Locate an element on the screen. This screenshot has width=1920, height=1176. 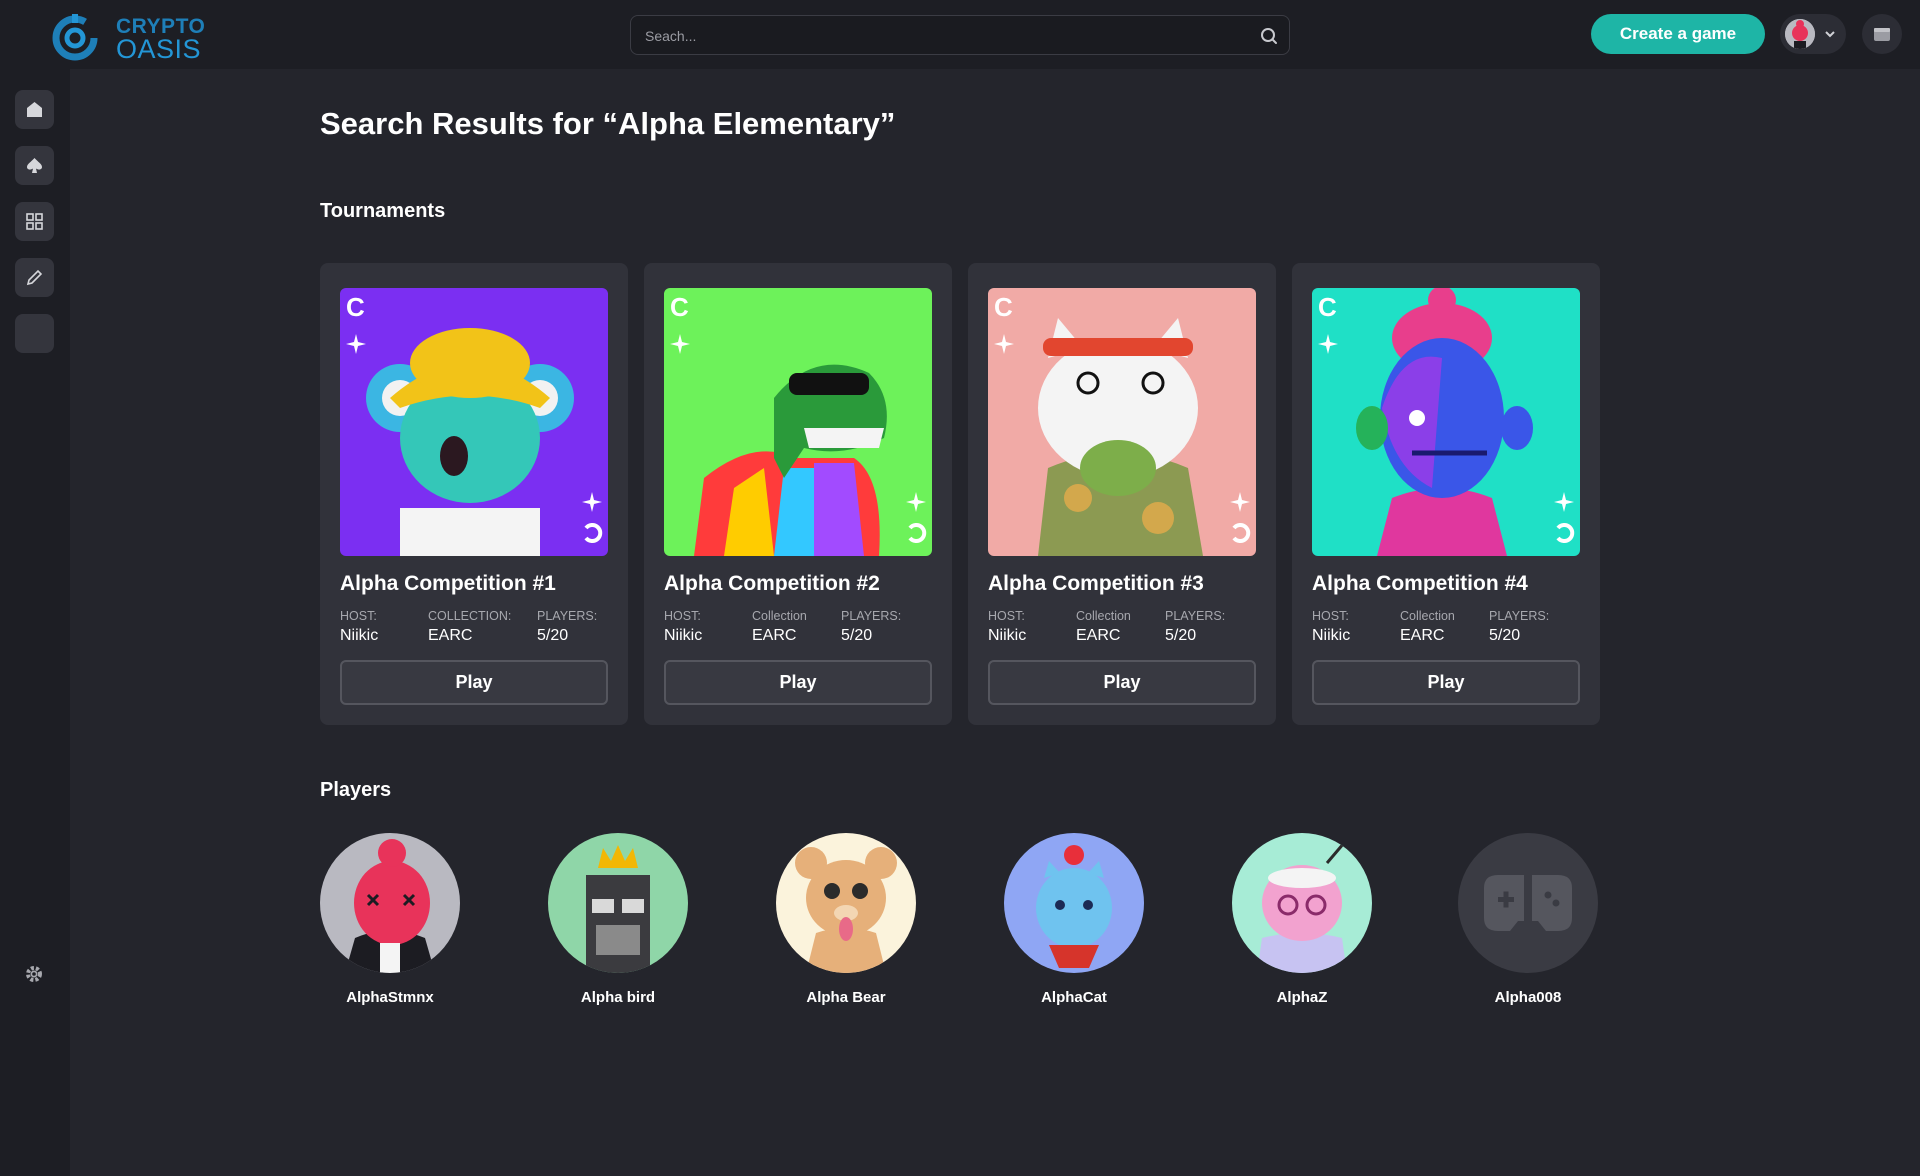
page-title: Search Results for “Alpha Elementary” is located at coordinates (608, 123).